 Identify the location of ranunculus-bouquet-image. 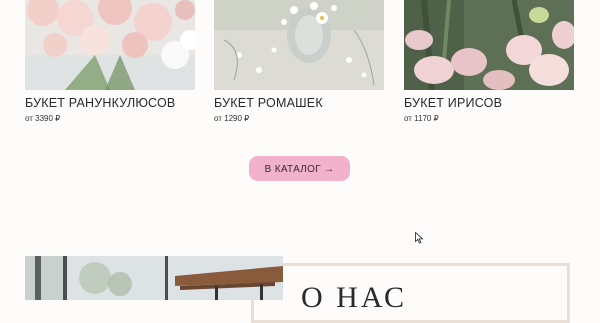
(110, 45).